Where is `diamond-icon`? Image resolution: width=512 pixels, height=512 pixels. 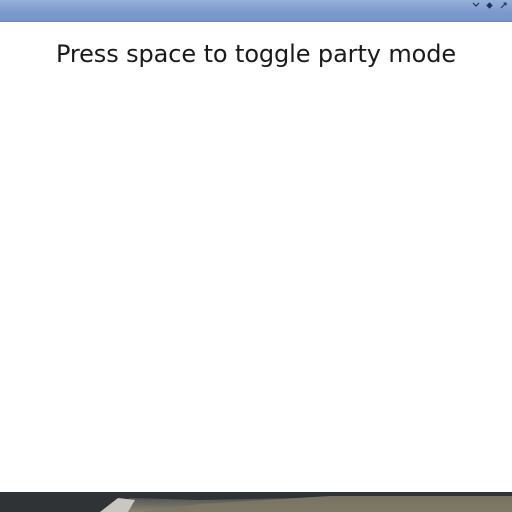
diamond-icon is located at coordinates (489, 5).